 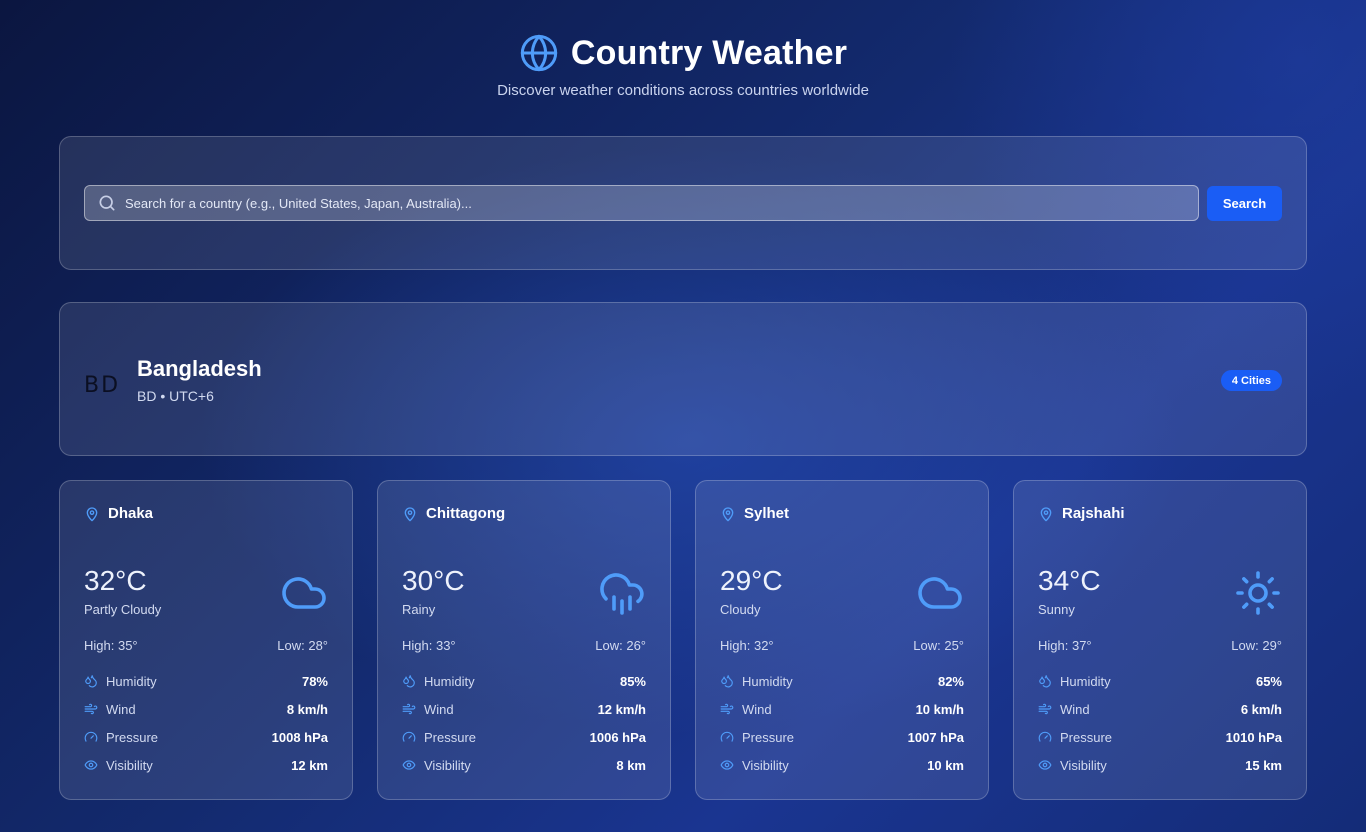 I want to click on city-name: Rajshahi, so click(x=1093, y=513).